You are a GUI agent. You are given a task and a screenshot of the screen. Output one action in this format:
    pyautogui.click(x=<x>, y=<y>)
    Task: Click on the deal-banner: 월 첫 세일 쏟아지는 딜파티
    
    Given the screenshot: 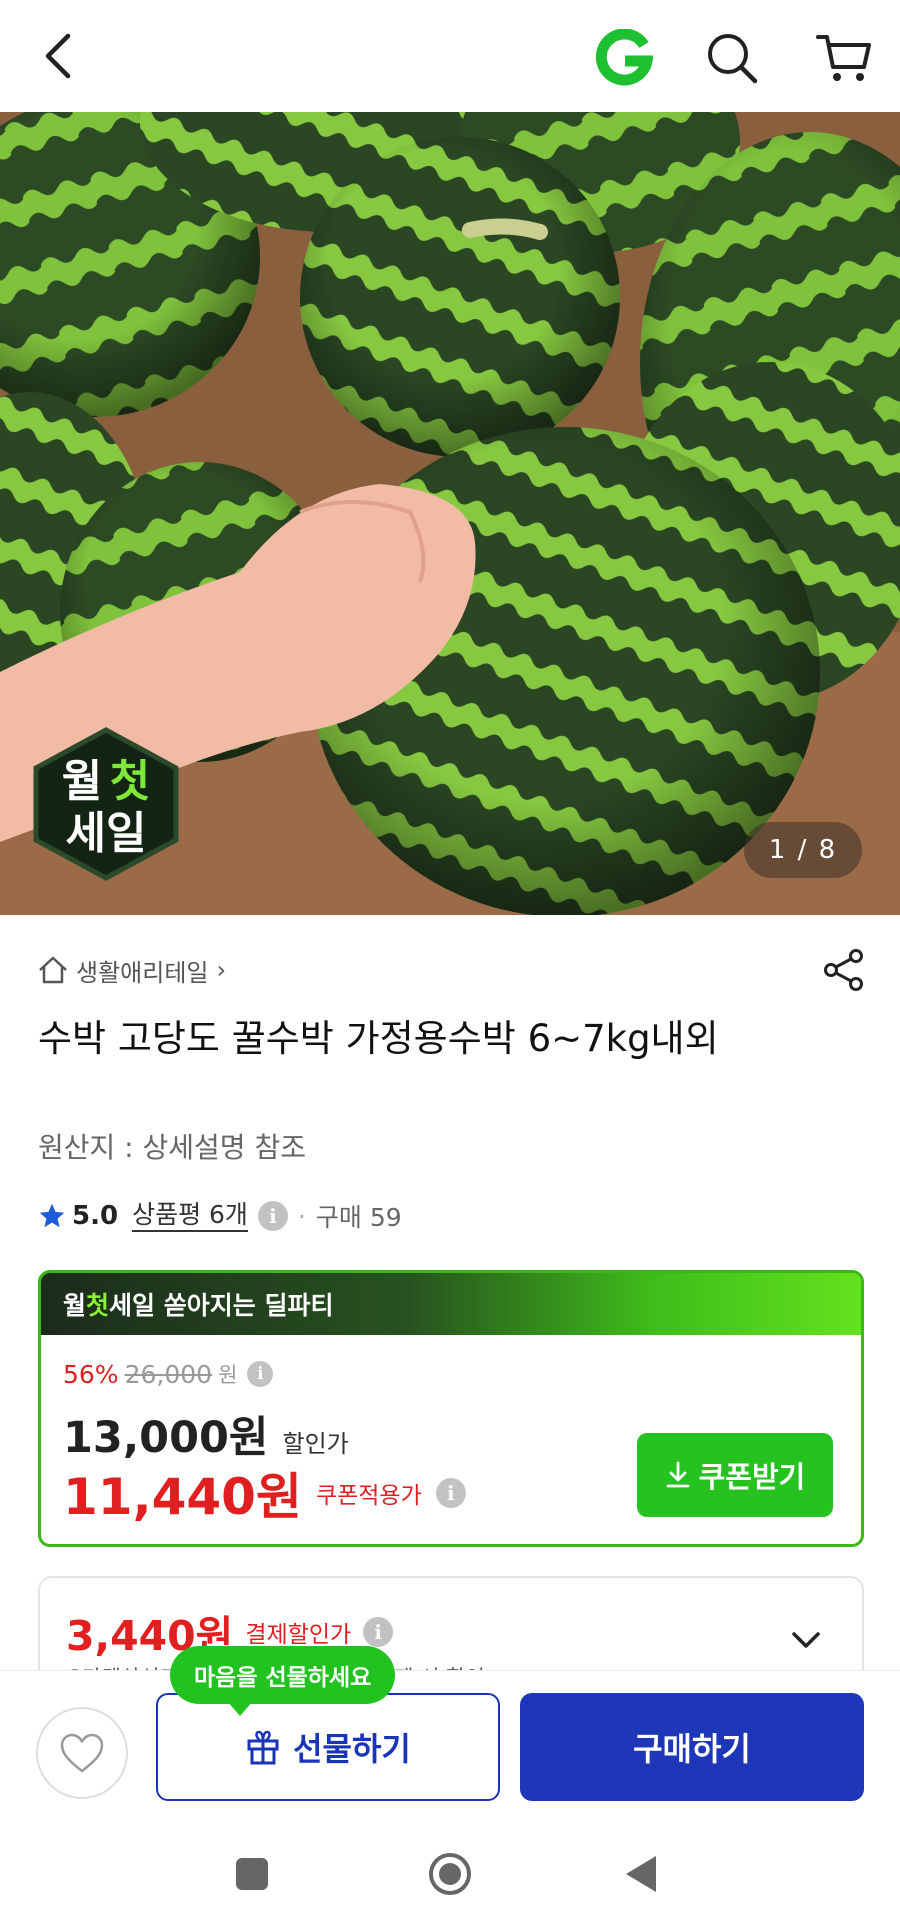 What is the action you would take?
    pyautogui.click(x=451, y=1304)
    